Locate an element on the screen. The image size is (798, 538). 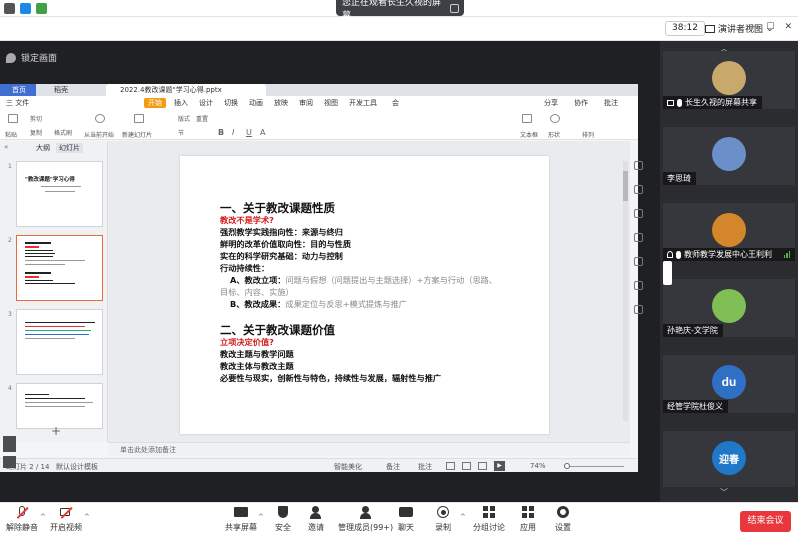
new-slide-button: 新建幻灯片 is located at coordinates (137, 134).